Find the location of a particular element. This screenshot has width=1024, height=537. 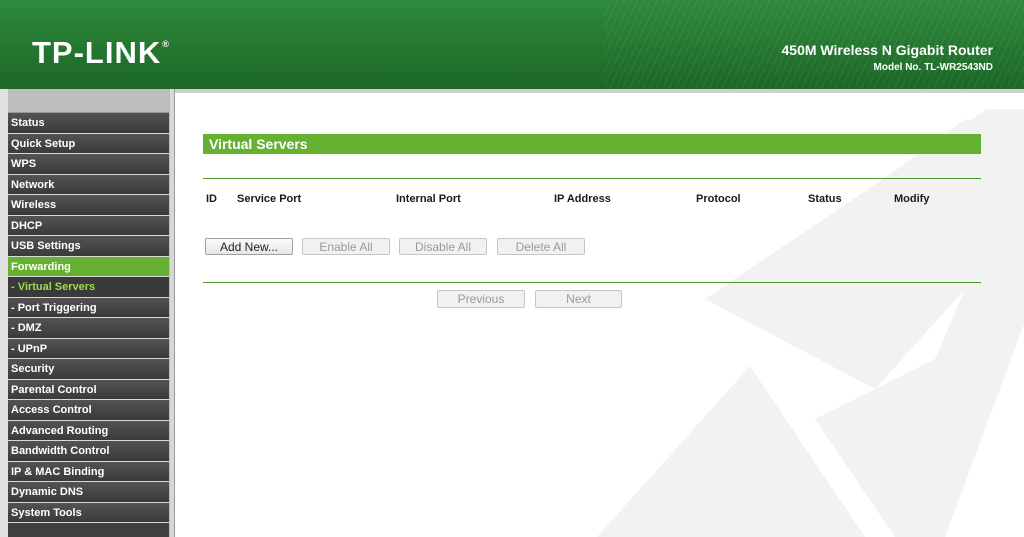

sidebar-item-wireless: Wireless is located at coordinates (88, 205).